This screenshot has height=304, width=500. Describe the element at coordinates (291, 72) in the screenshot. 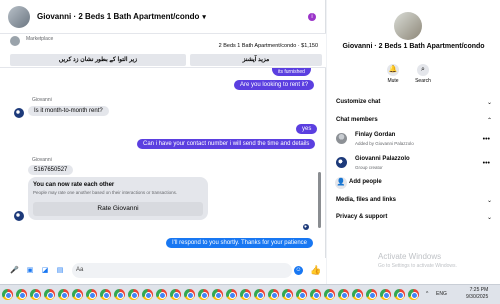

I see `message-outgoing: its furnished` at that location.